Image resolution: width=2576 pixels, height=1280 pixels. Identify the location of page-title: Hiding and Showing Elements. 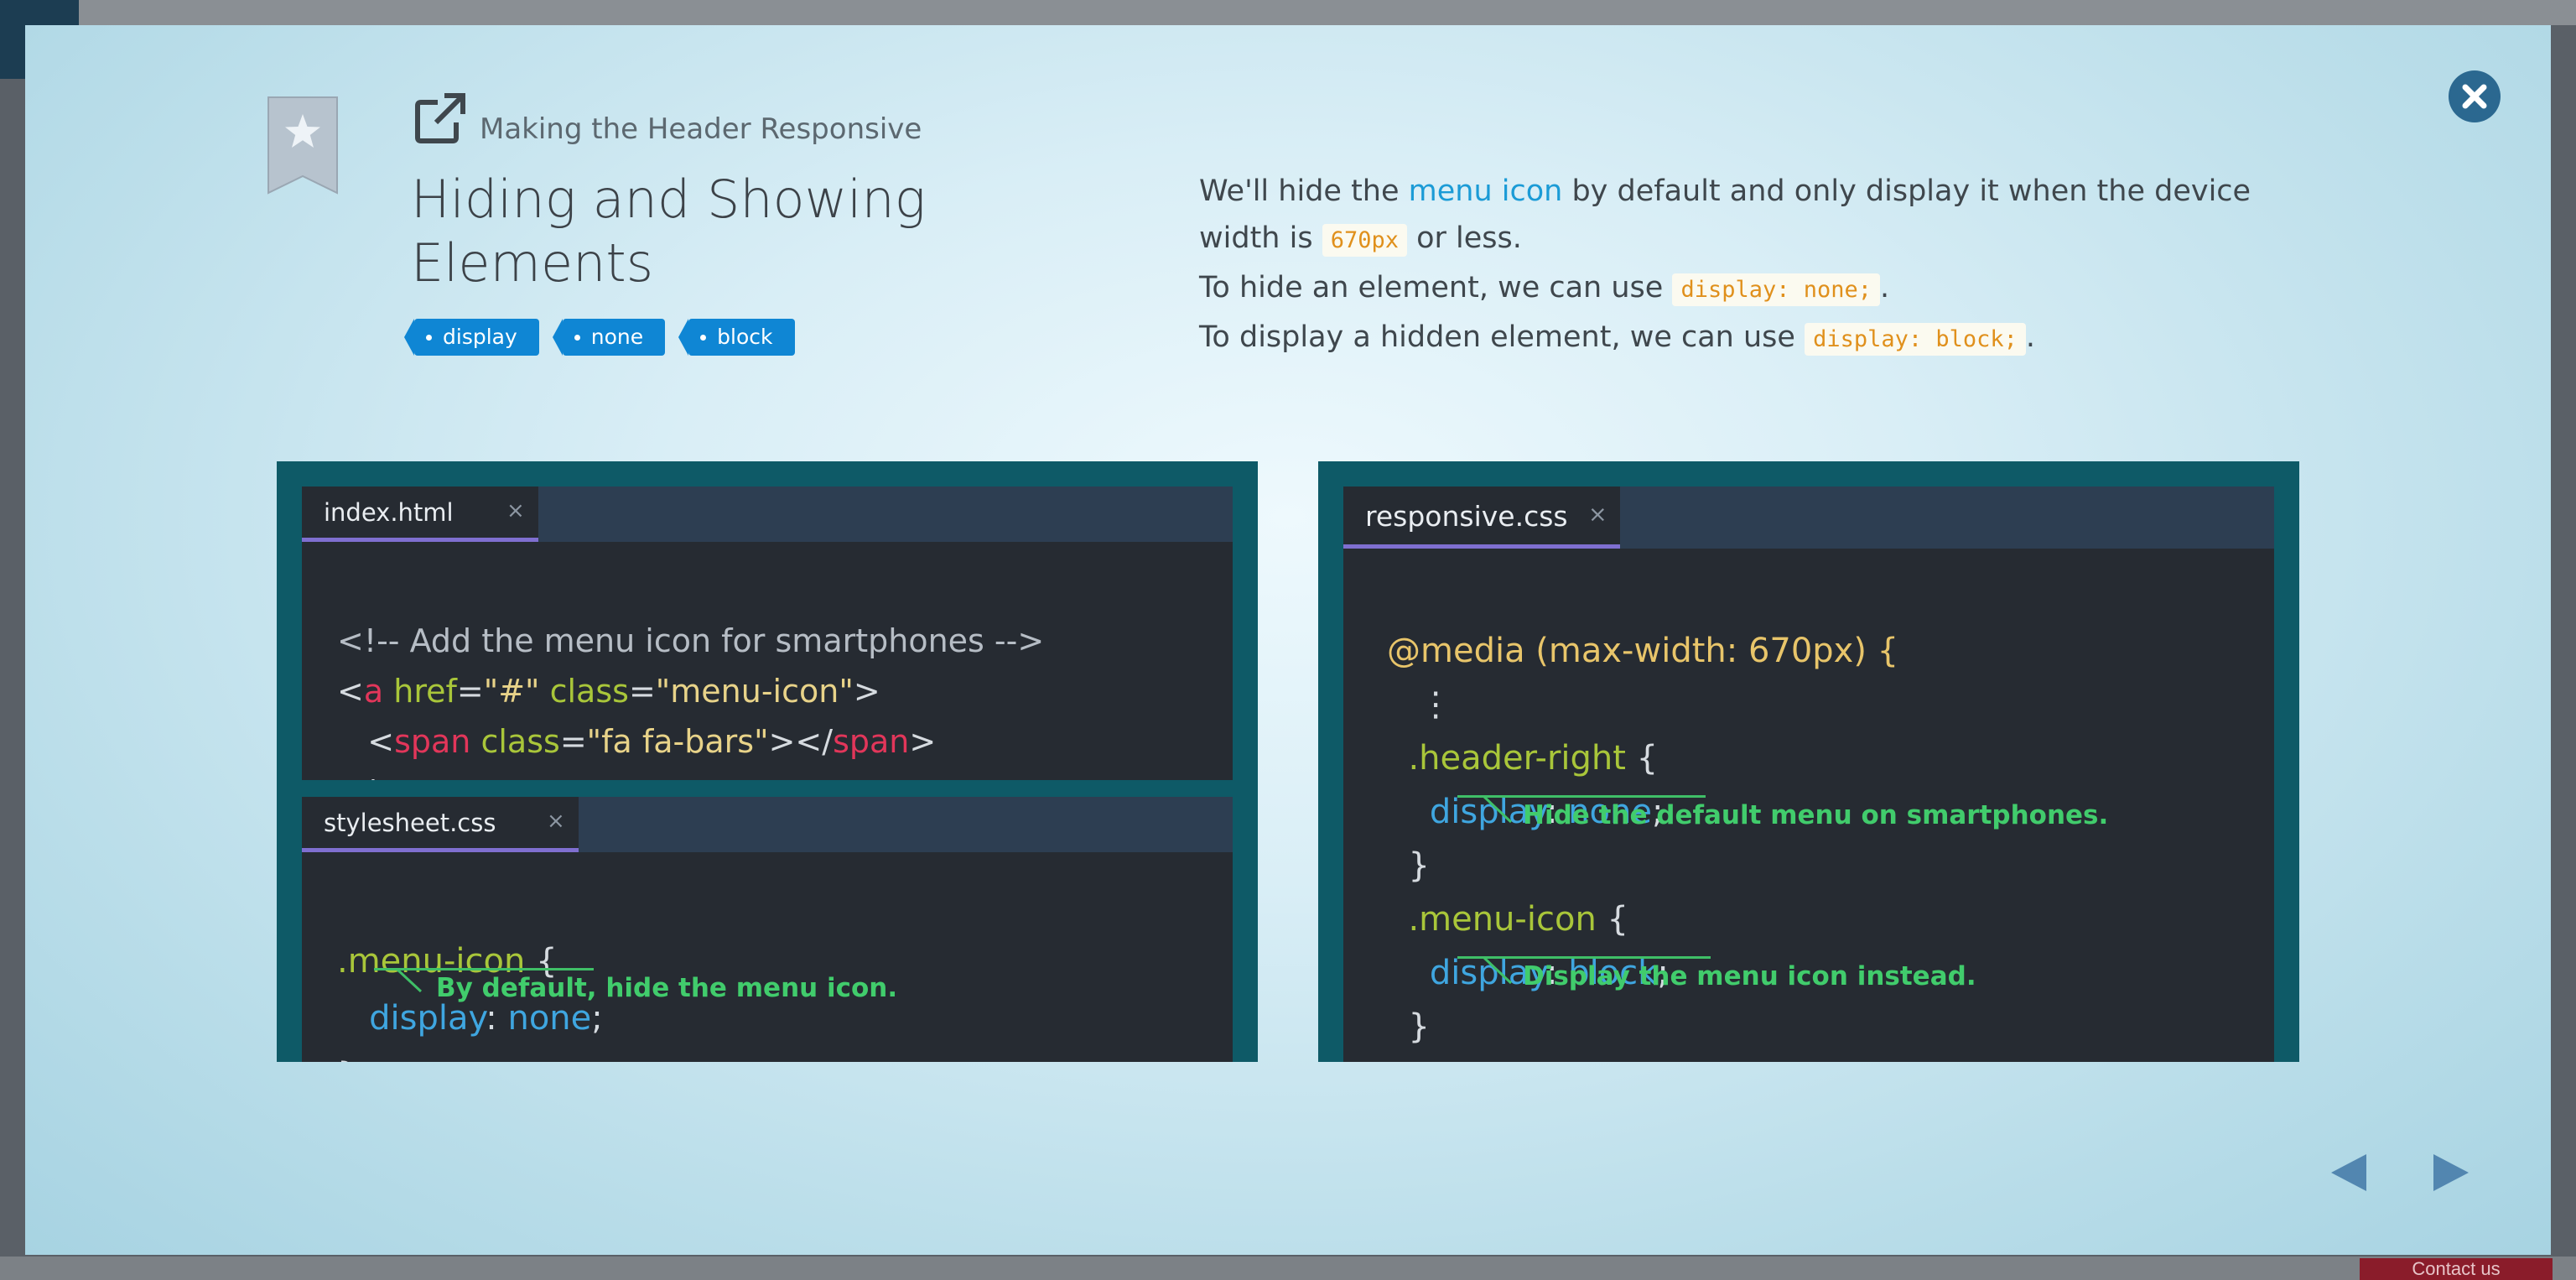
(669, 231).